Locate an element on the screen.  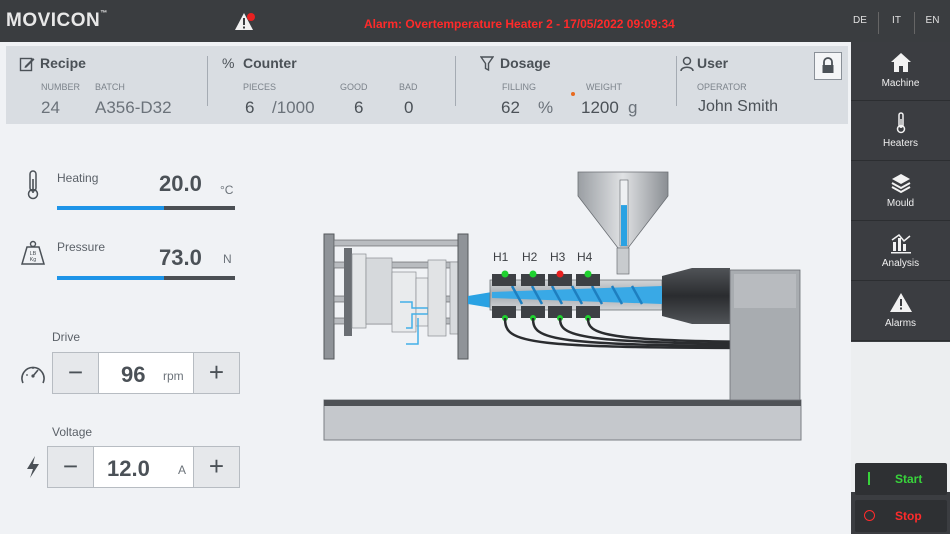
voltage-decrease-button: − is located at coordinates (70, 467).